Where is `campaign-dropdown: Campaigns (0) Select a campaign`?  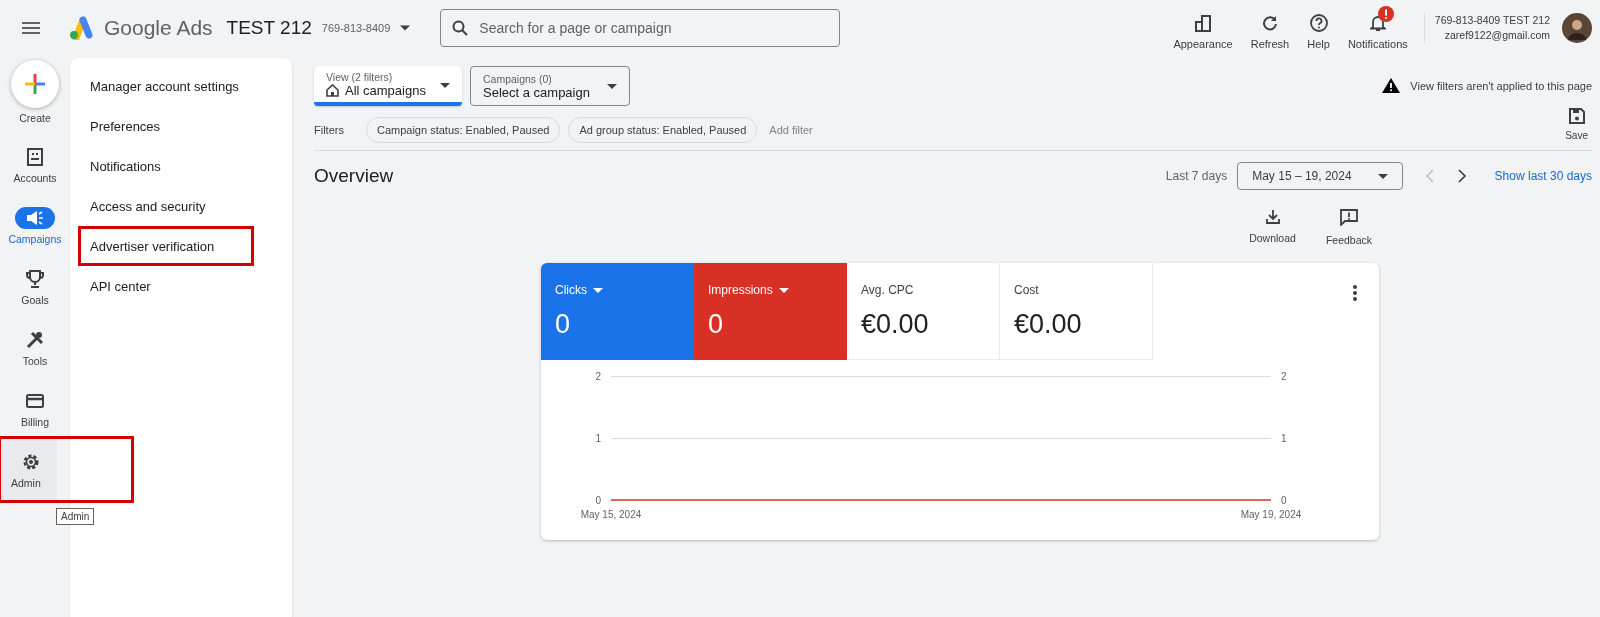
campaign-dropdown: Campaigns (0) Select a campaign is located at coordinates (550, 86).